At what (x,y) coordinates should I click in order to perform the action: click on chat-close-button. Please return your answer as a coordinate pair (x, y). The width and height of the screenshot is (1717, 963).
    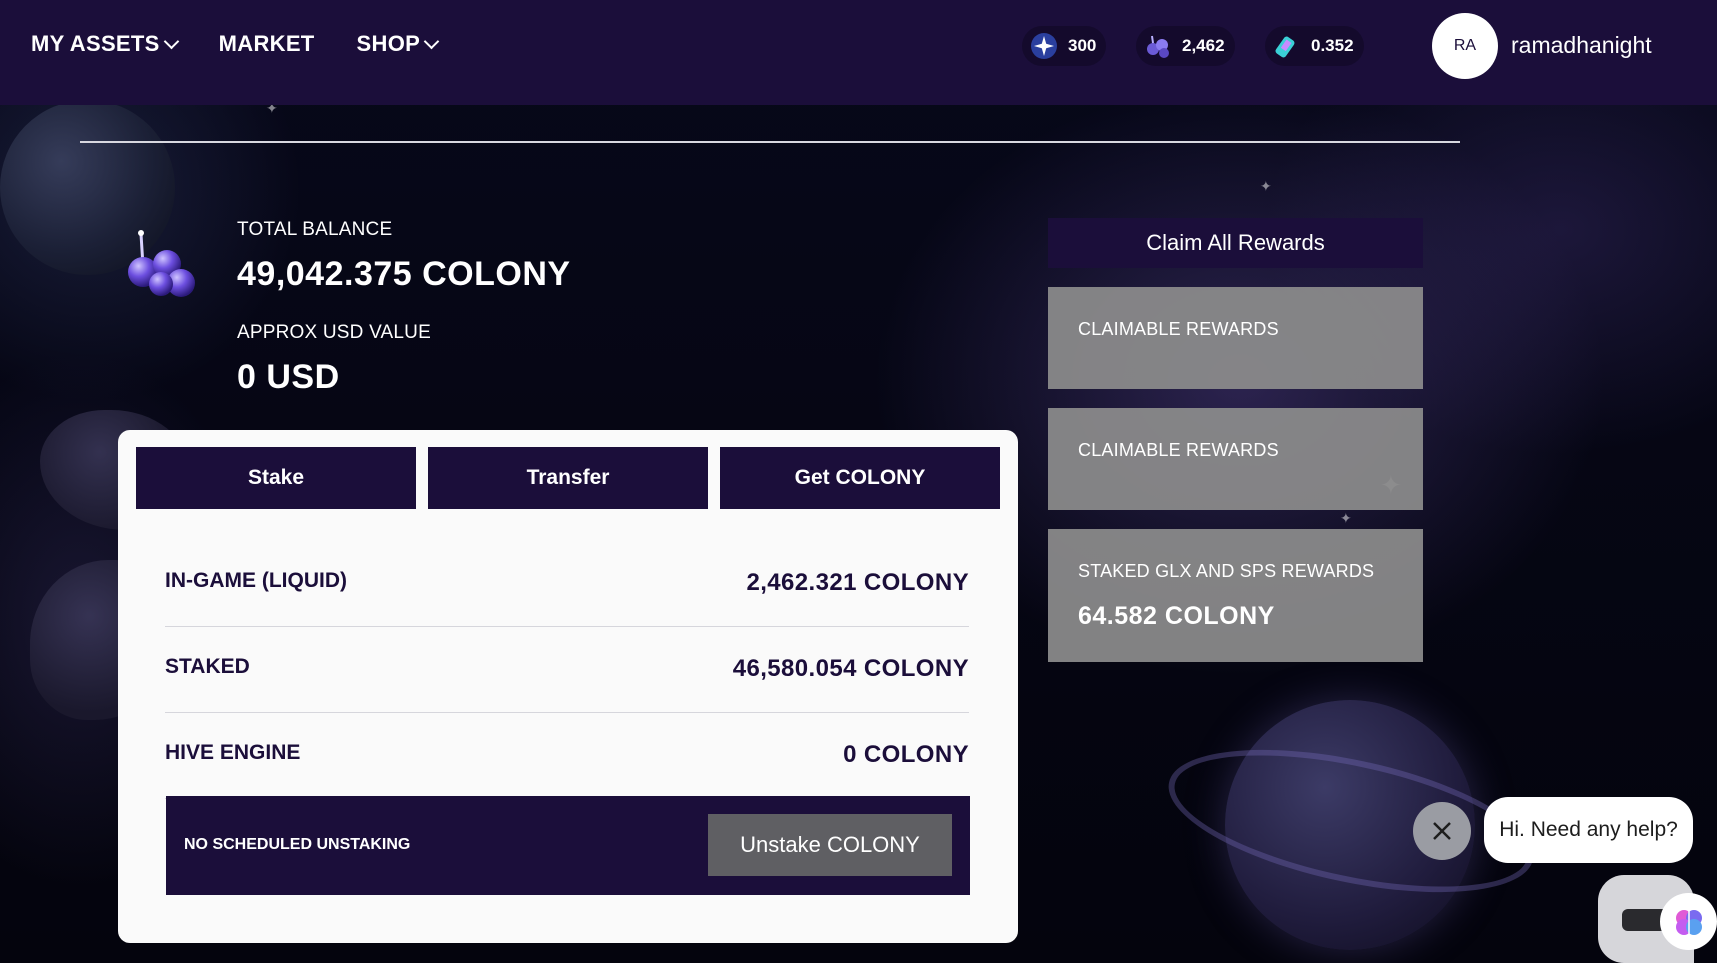
    Looking at the image, I should click on (1442, 831).